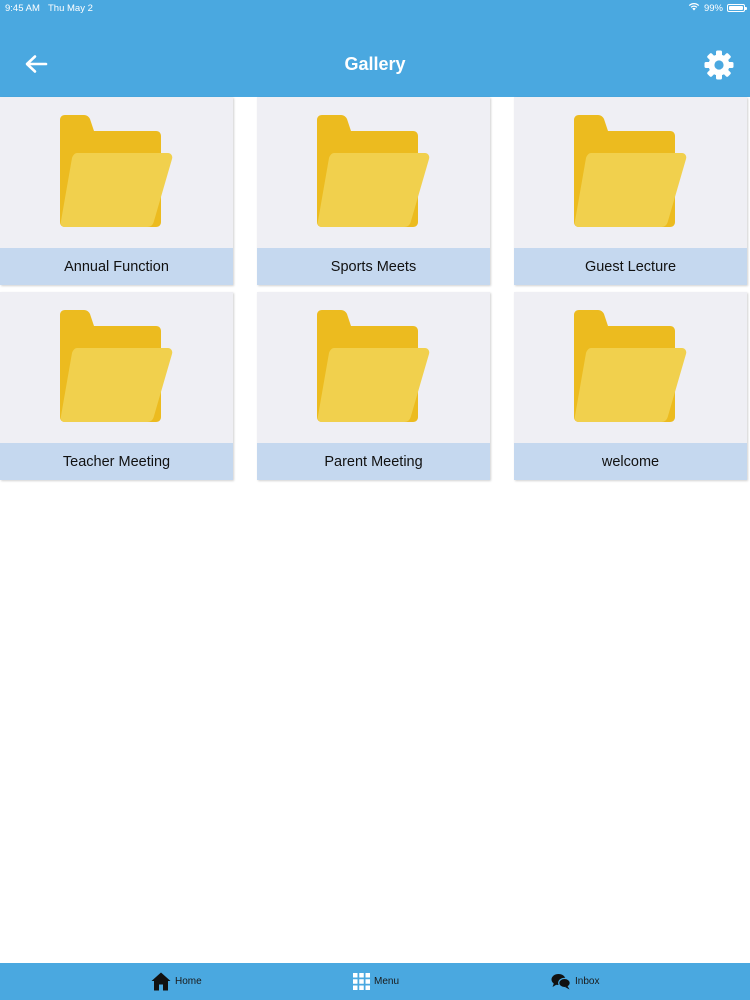  I want to click on battery-icon, so click(737, 8).